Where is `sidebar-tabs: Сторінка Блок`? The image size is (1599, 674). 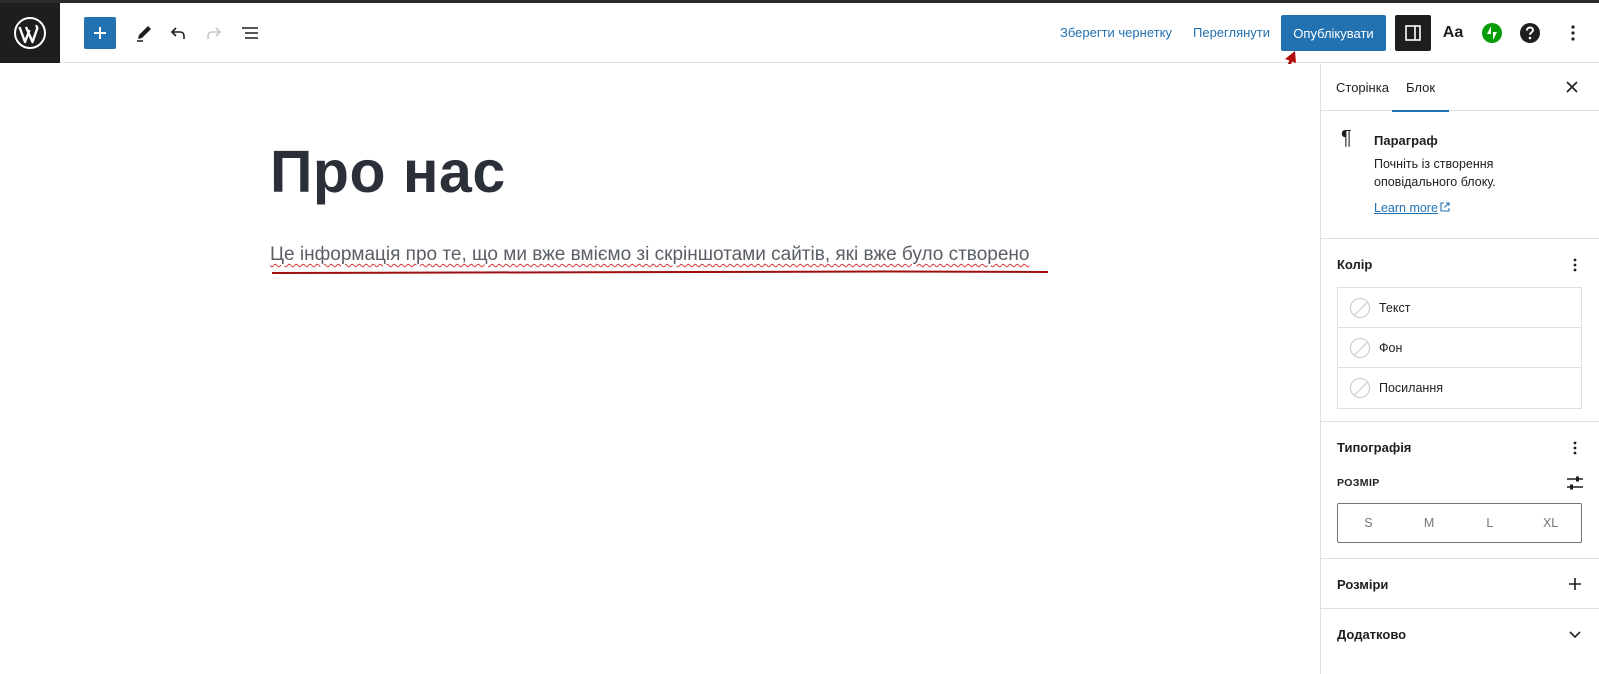 sidebar-tabs: Сторінка Блок is located at coordinates (1460, 88).